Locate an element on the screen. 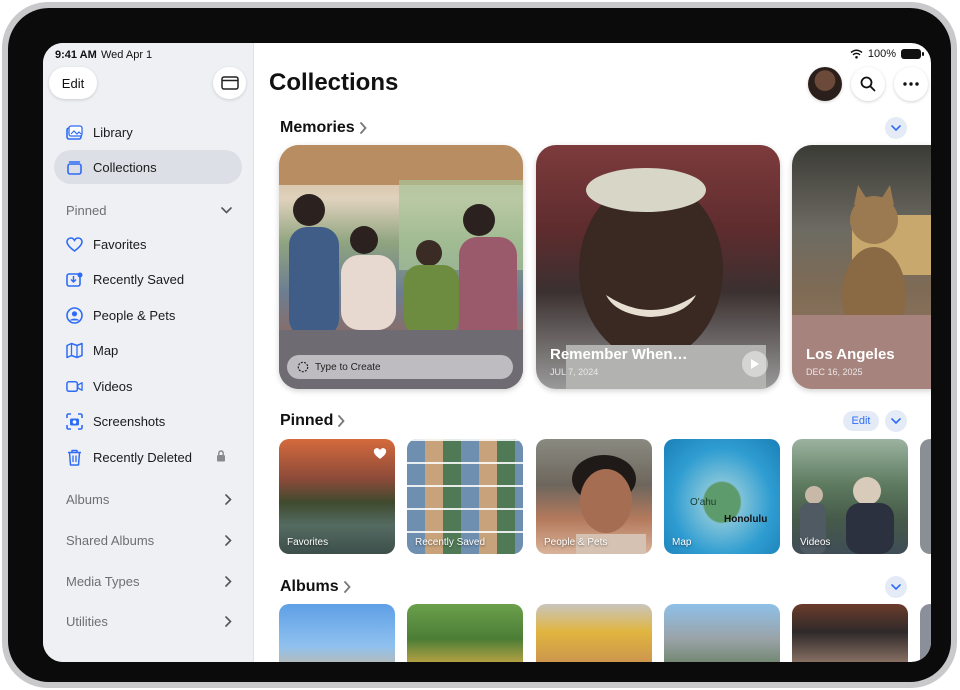 Image resolution: width=960 pixels, height=690 pixels. more-button is located at coordinates (911, 84).